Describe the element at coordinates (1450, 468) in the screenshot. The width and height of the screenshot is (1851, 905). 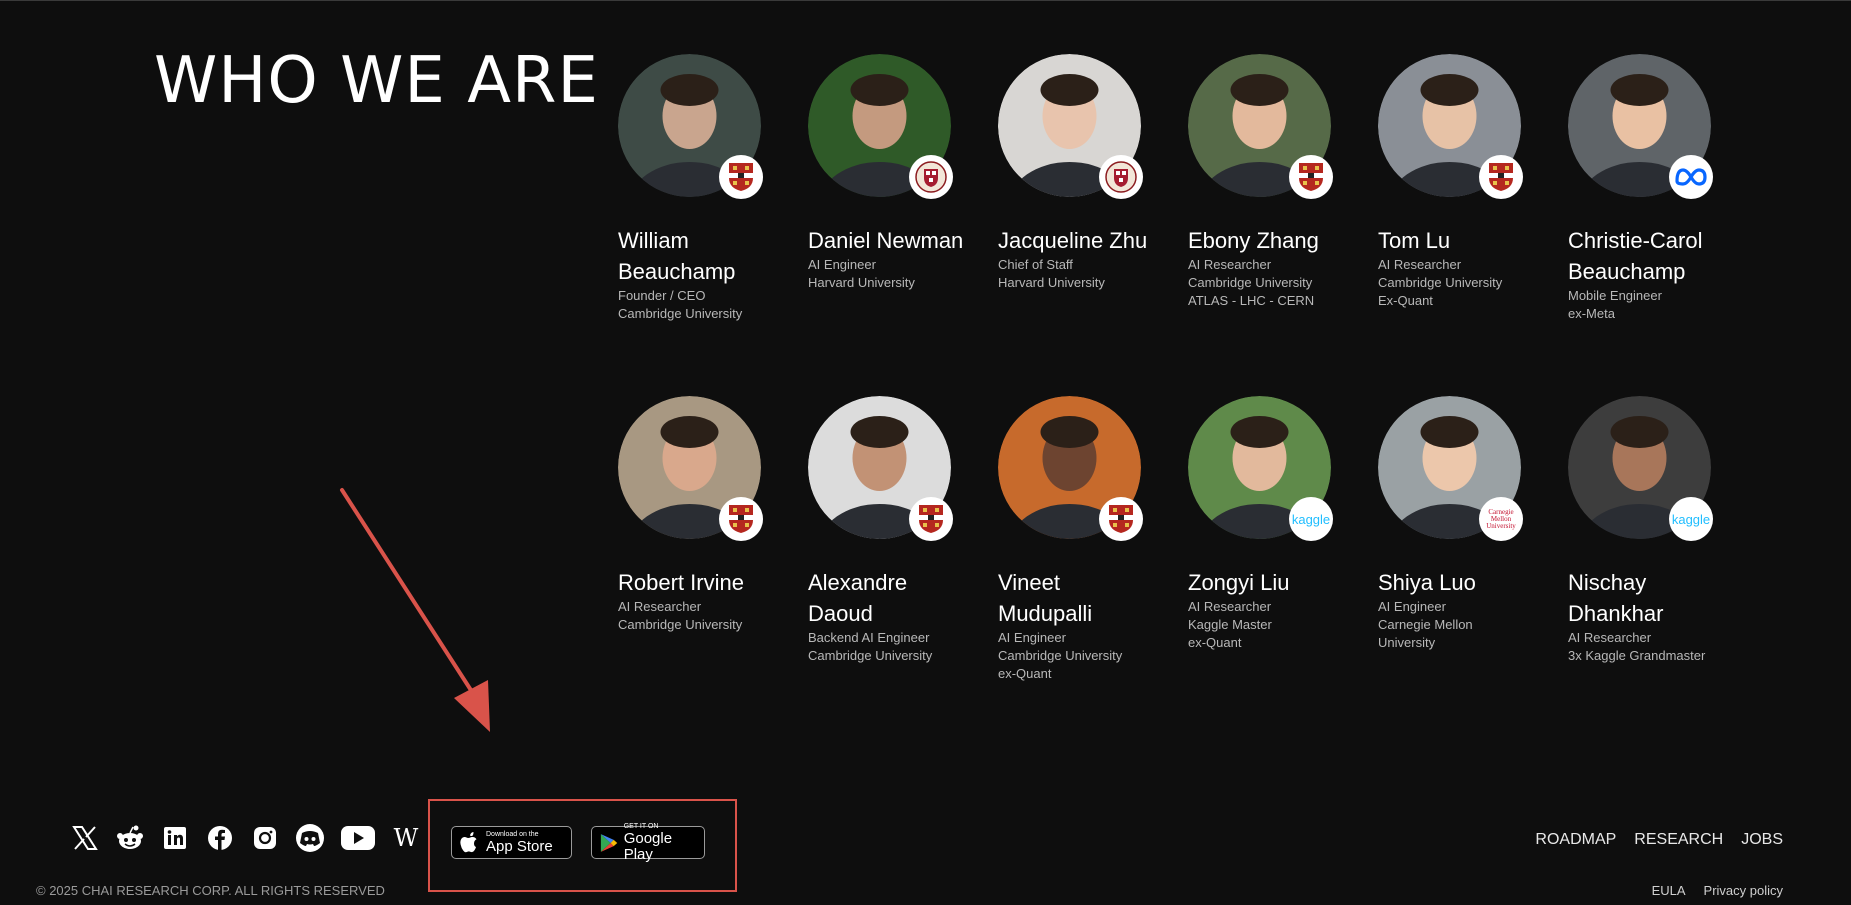
I see `member-photo-wrapper: Carnegie Mellon University` at that location.